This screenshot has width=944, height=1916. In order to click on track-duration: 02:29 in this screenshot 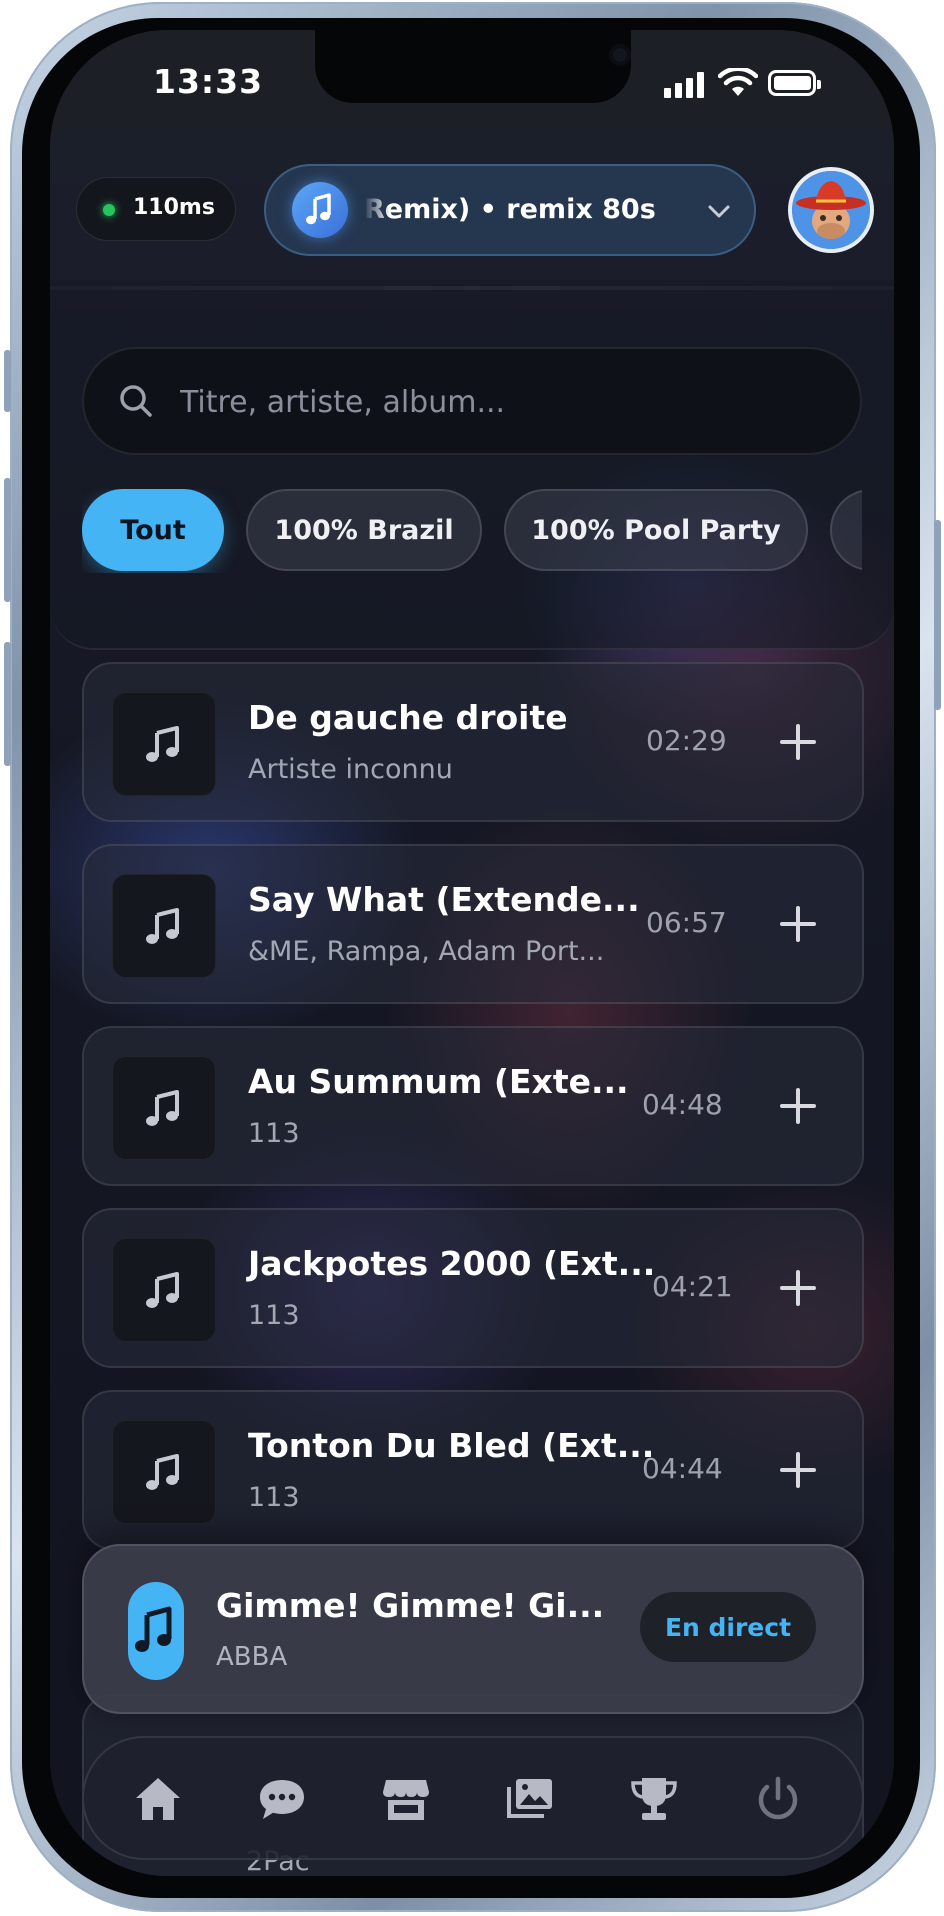, I will do `click(686, 740)`.